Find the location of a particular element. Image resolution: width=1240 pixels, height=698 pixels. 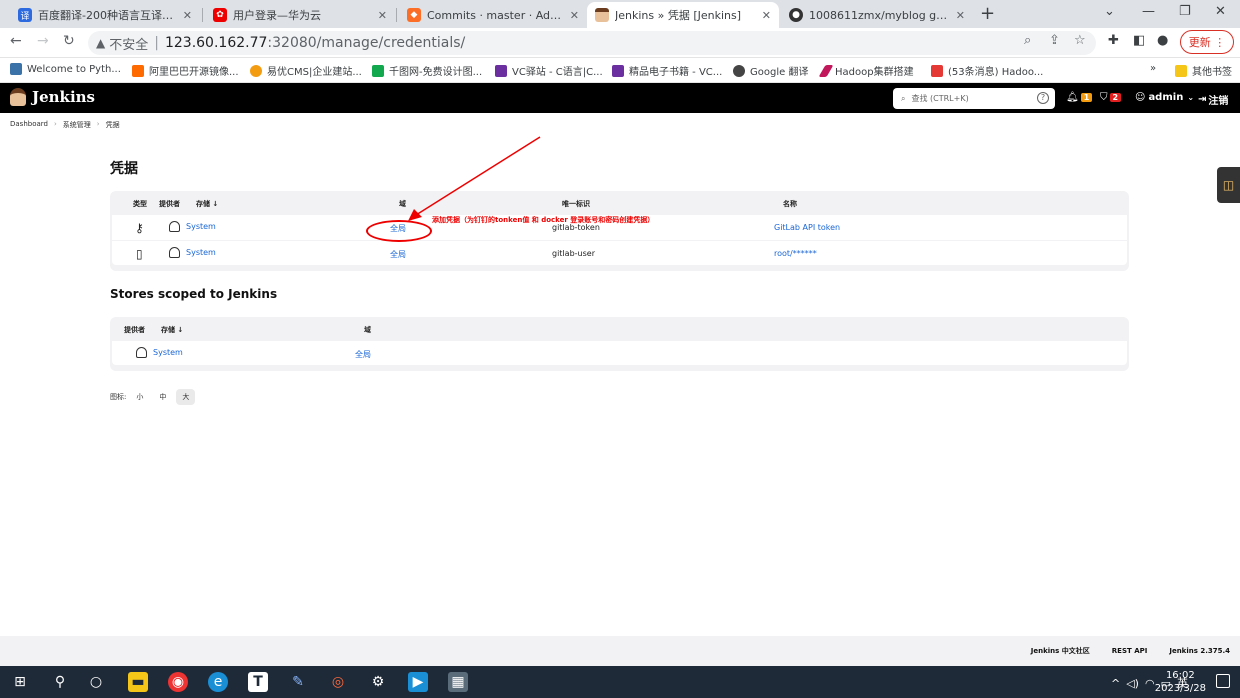

breadcrumb-manage: 系统管理 is located at coordinates (77, 125).